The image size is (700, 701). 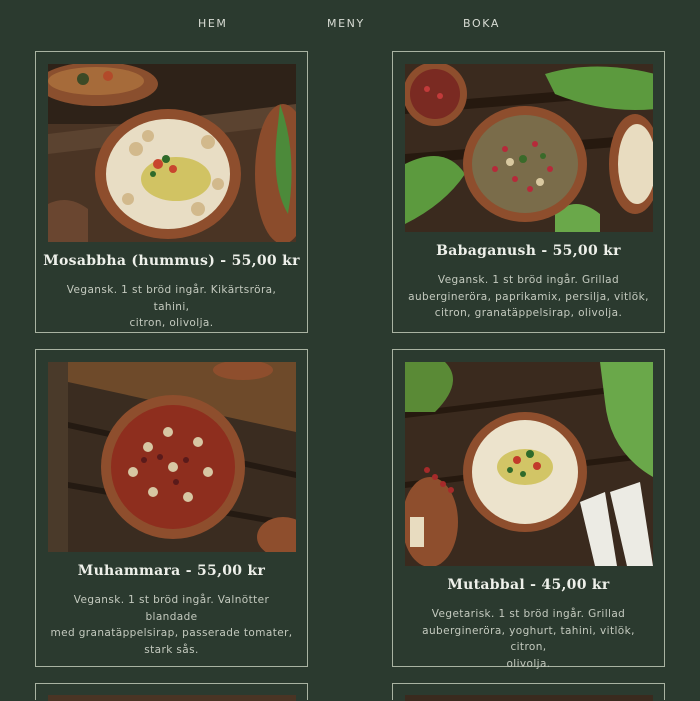 I want to click on dish-card-next-right, so click(x=528, y=692).